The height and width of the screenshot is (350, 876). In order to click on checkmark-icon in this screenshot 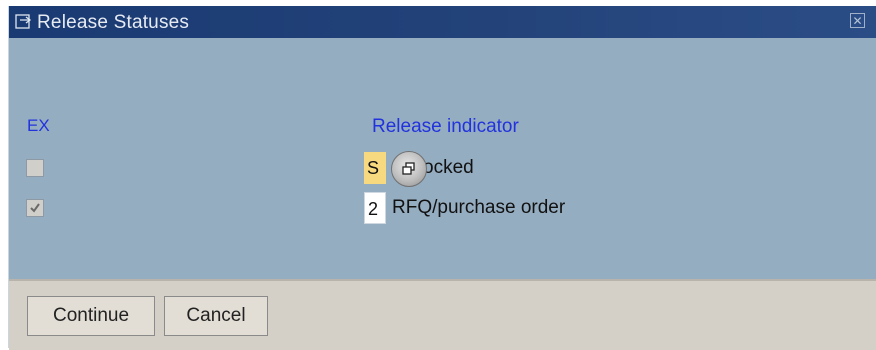, I will do `click(35, 208)`.